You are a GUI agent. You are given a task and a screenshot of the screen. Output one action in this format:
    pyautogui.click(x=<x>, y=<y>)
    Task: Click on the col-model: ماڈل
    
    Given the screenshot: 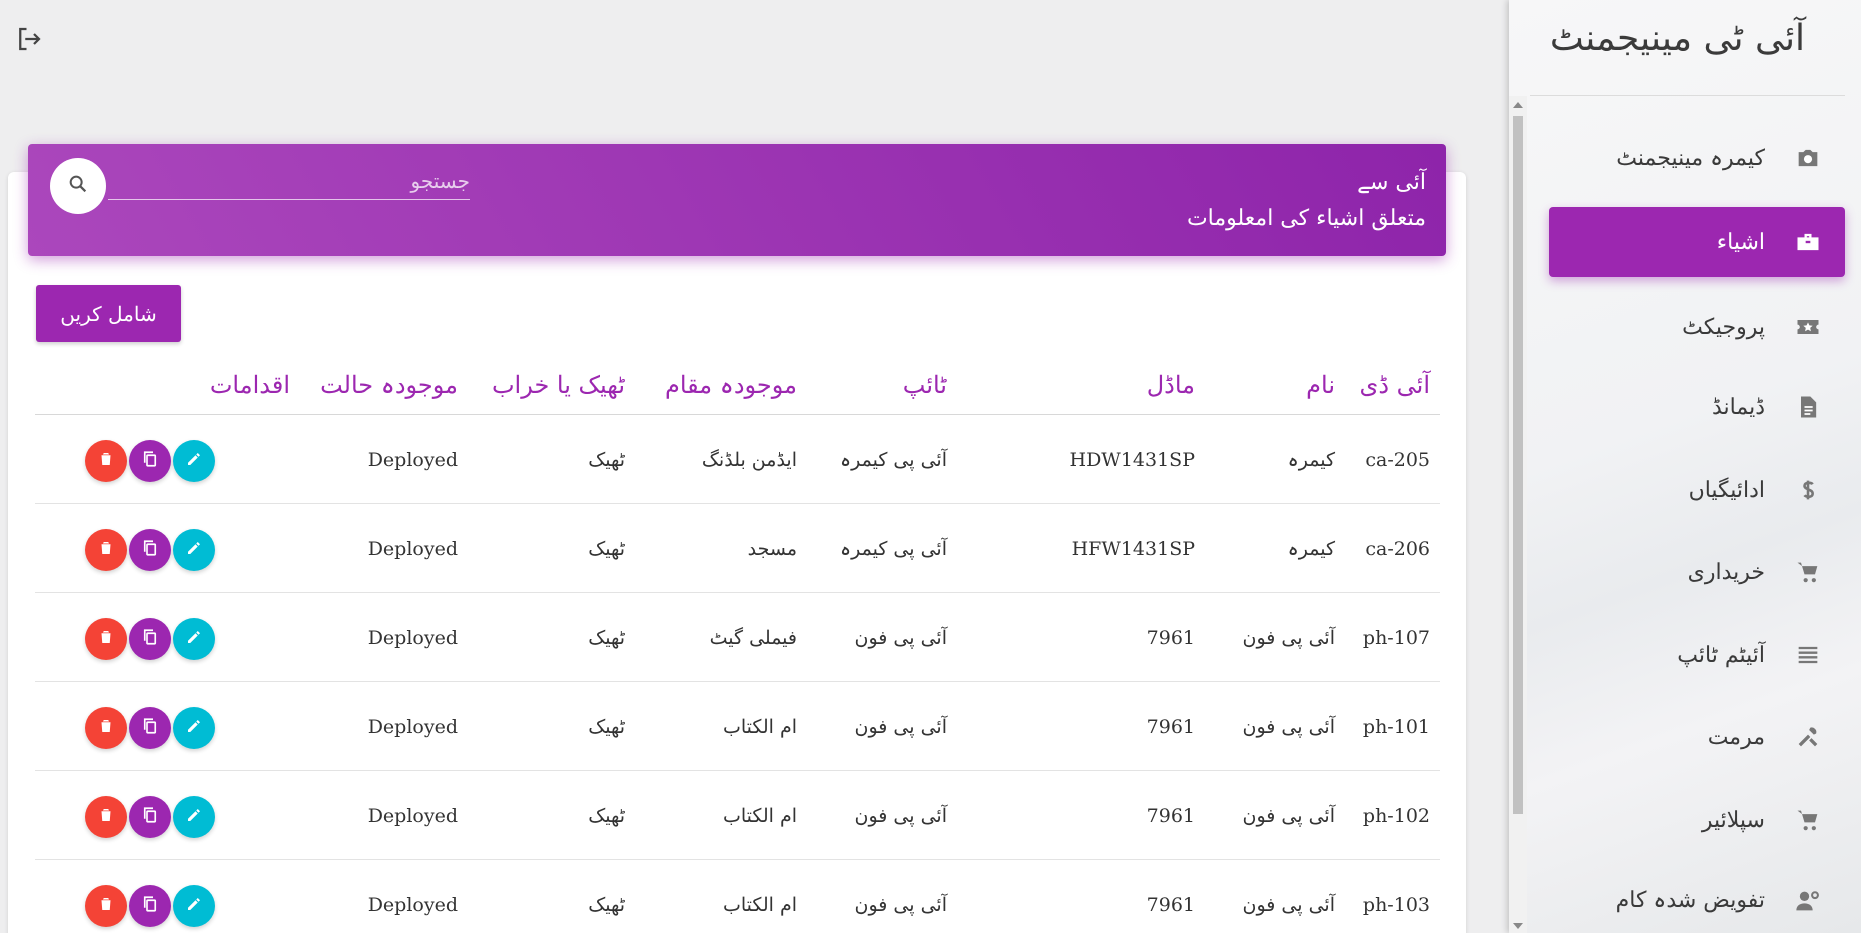 What is the action you would take?
    pyautogui.click(x=1170, y=385)
    